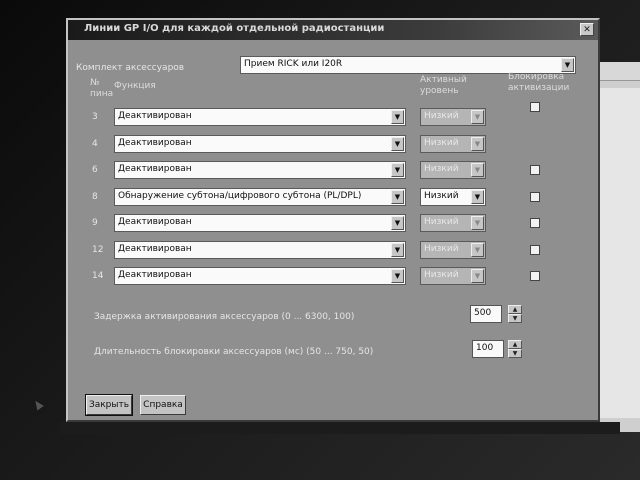 This screenshot has width=640, height=480. What do you see at coordinates (340, 428) in the screenshot?
I see `taskbar-shadow` at bounding box center [340, 428].